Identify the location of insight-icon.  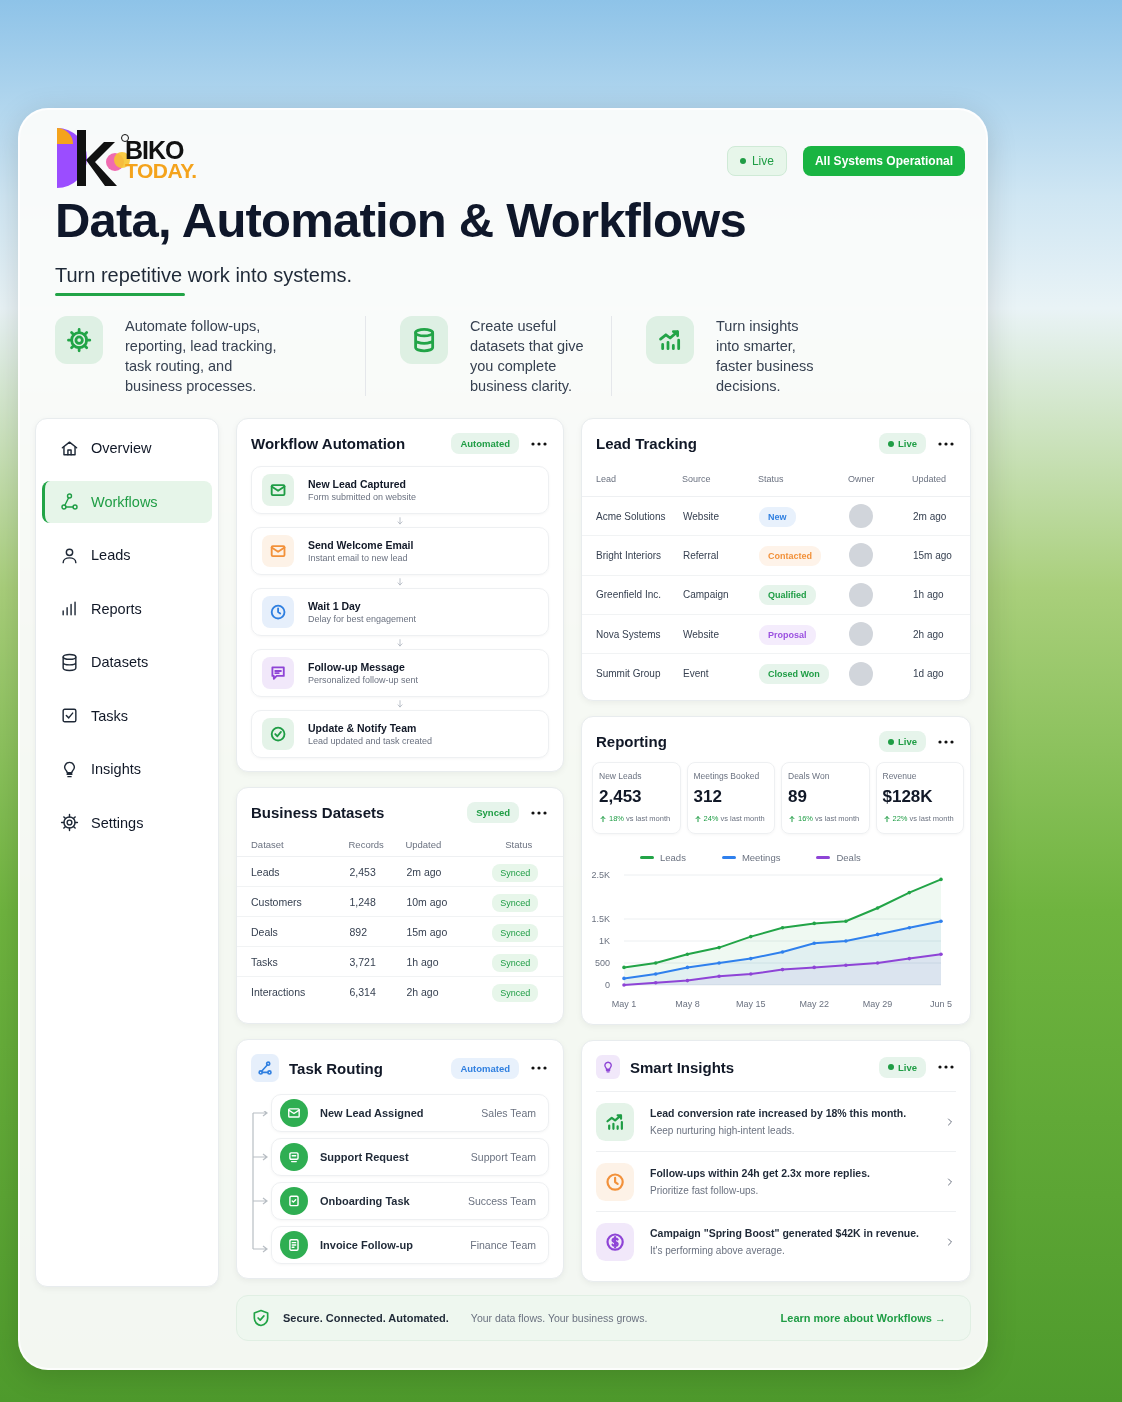
(615, 1241).